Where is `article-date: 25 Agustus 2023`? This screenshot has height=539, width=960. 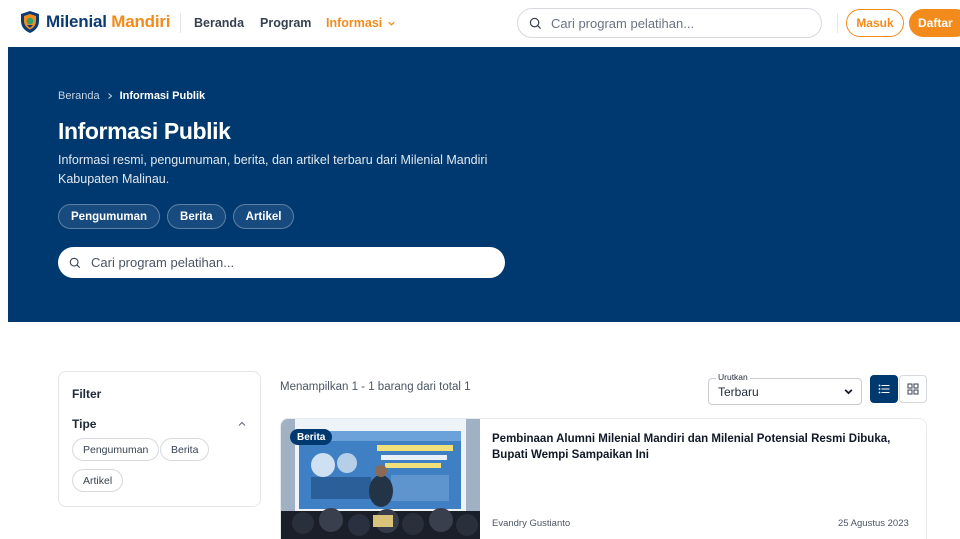 article-date: 25 Agustus 2023 is located at coordinates (873, 523).